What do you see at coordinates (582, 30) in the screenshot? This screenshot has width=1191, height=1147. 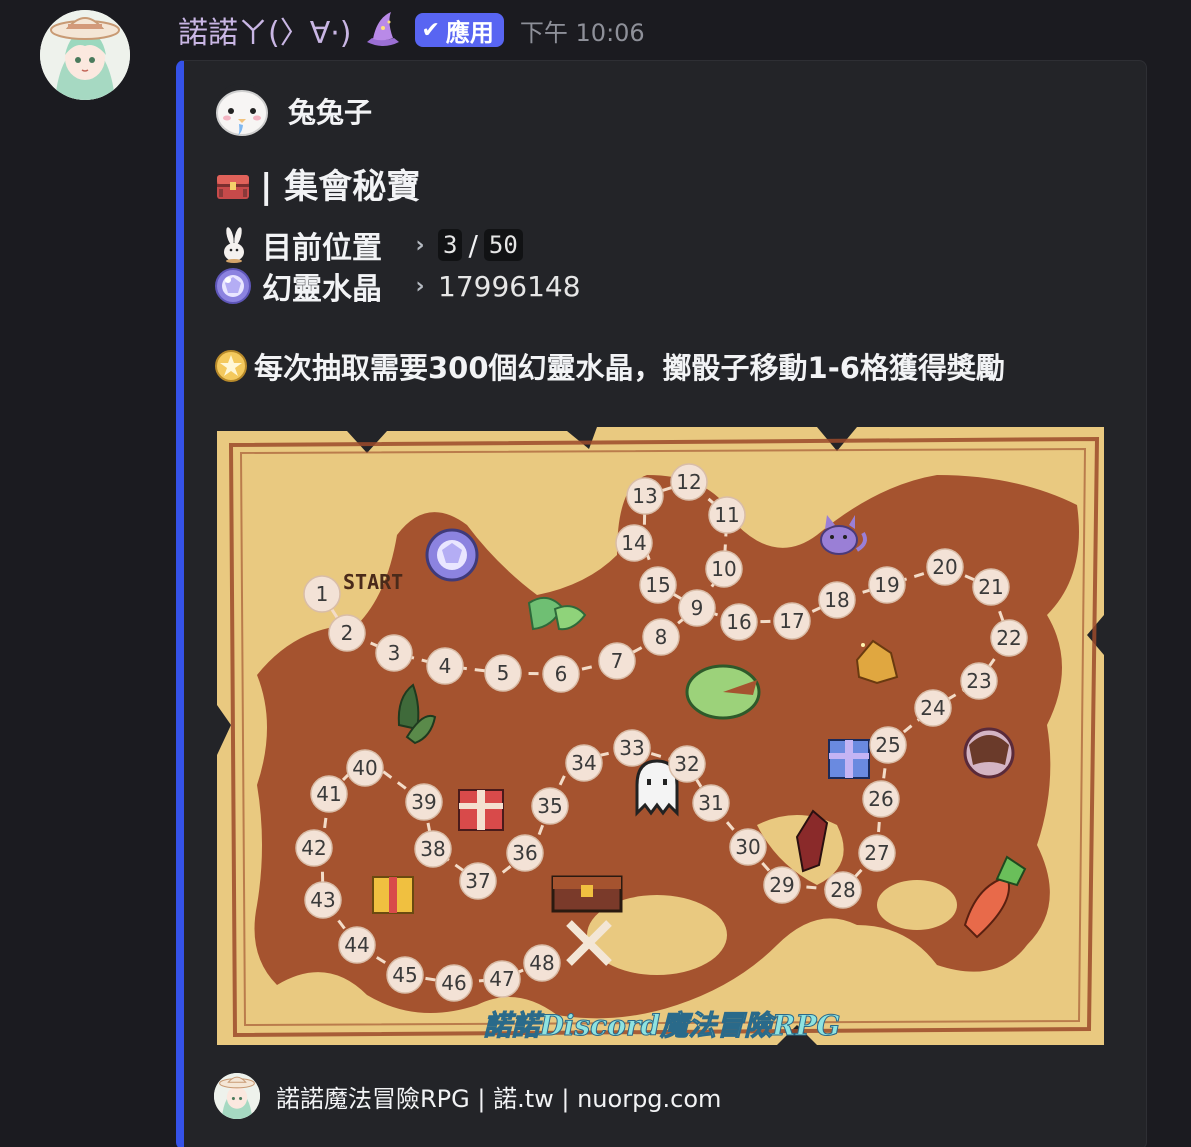 I see `timestamp: 下午 10:06` at bounding box center [582, 30].